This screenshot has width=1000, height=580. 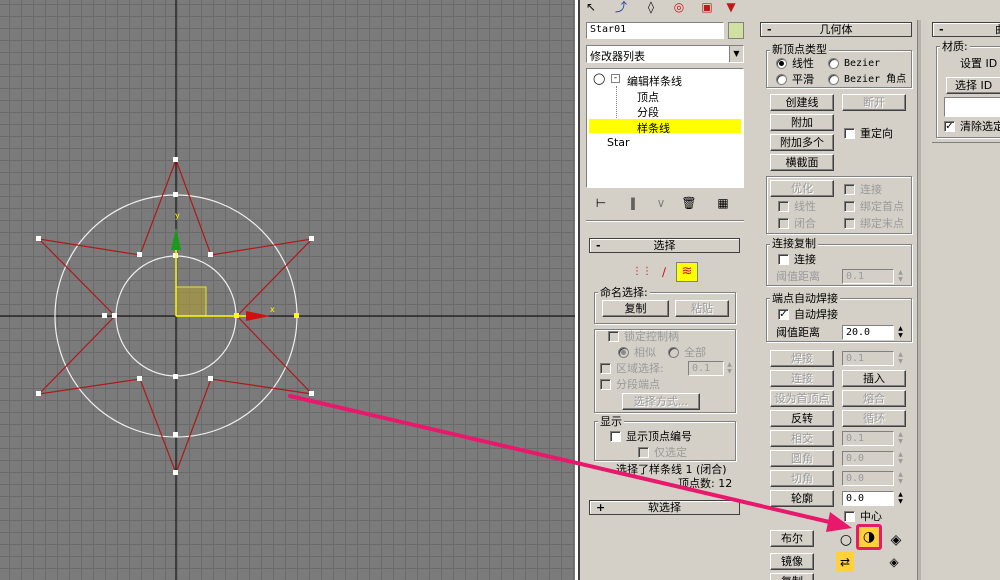 What do you see at coordinates (635, 308) in the screenshot?
I see `copy-selection-button: 复制` at bounding box center [635, 308].